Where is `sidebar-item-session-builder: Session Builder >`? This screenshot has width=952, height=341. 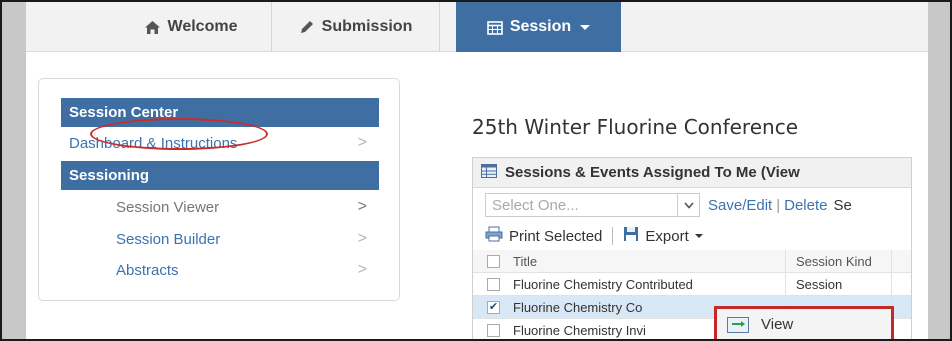 sidebar-item-session-builder: Session Builder > is located at coordinates (220, 239).